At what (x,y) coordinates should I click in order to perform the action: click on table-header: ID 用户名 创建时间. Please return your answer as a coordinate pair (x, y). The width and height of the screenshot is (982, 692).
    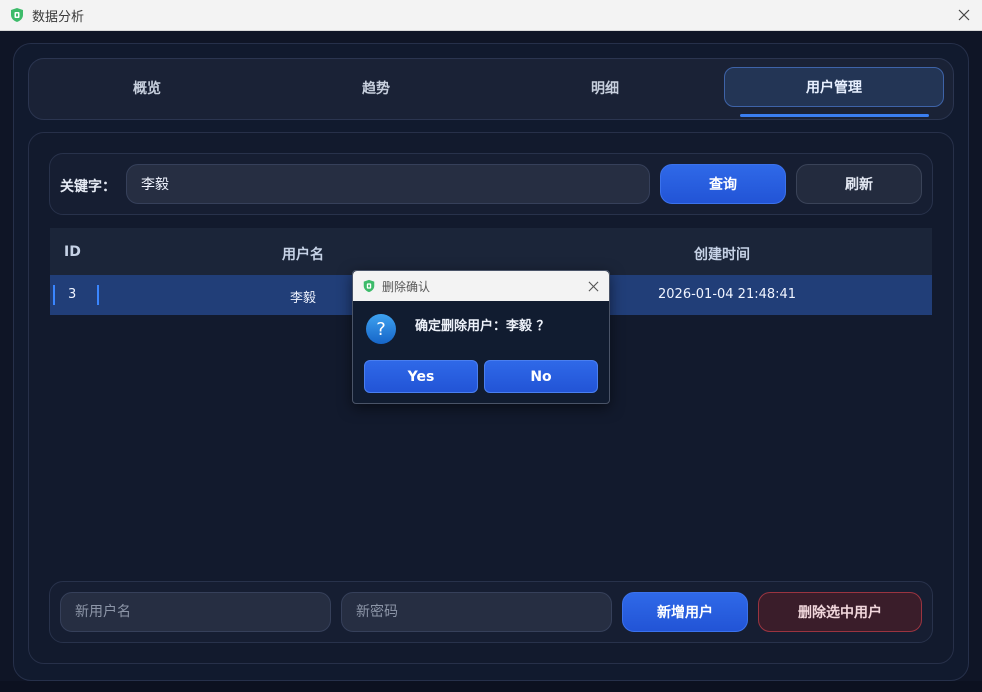
    Looking at the image, I should click on (491, 251).